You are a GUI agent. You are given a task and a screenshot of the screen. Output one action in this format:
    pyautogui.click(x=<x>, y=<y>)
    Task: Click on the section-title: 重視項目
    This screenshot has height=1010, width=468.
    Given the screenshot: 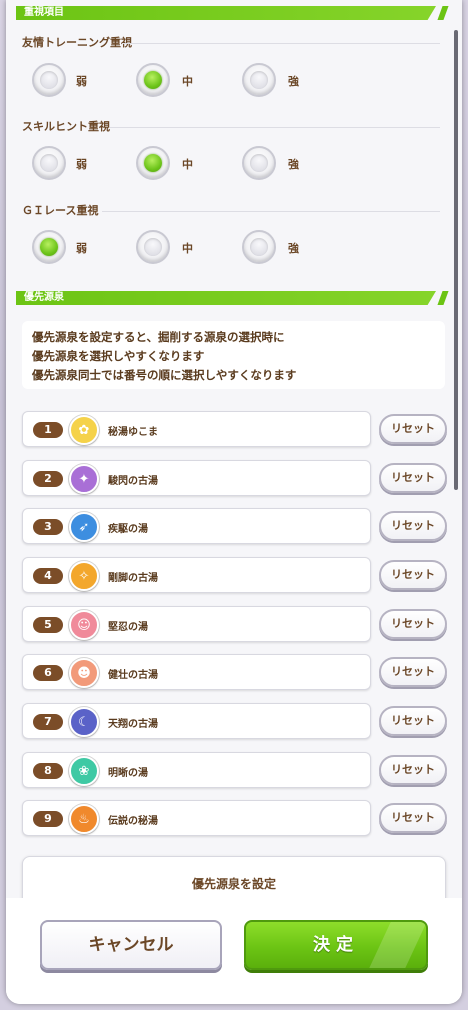 What is the action you would take?
    pyautogui.click(x=44, y=12)
    